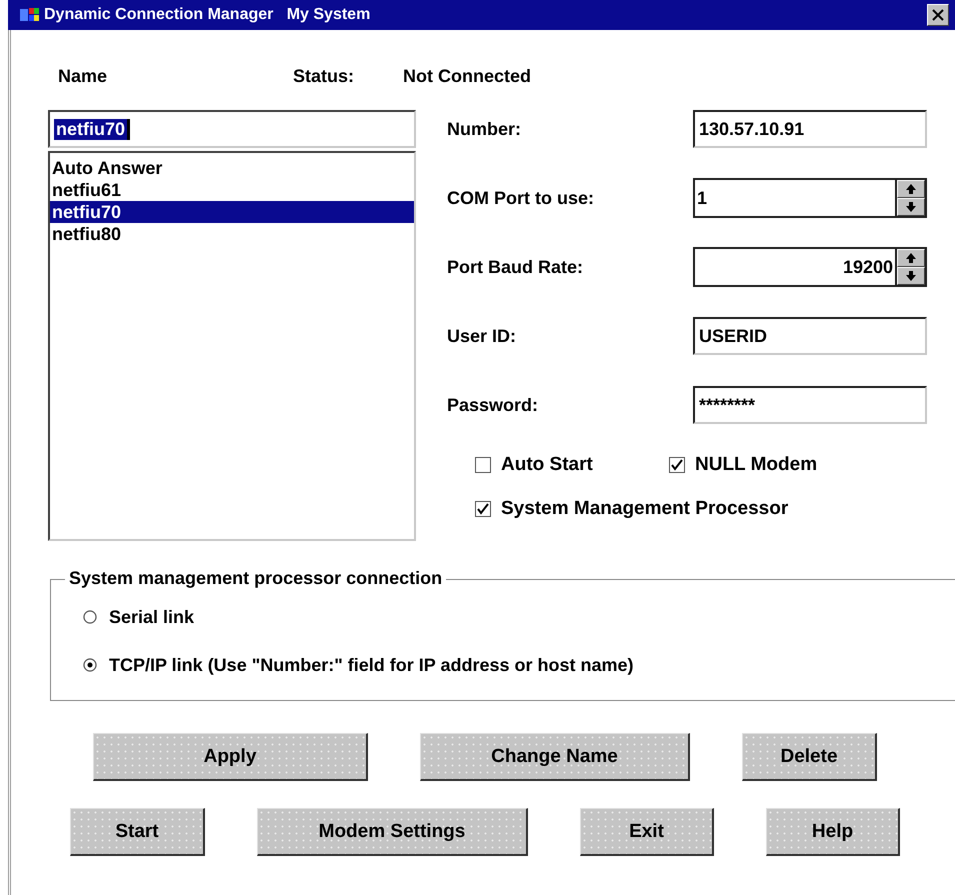 The height and width of the screenshot is (895, 955). I want to click on app-icon, so click(30, 15).